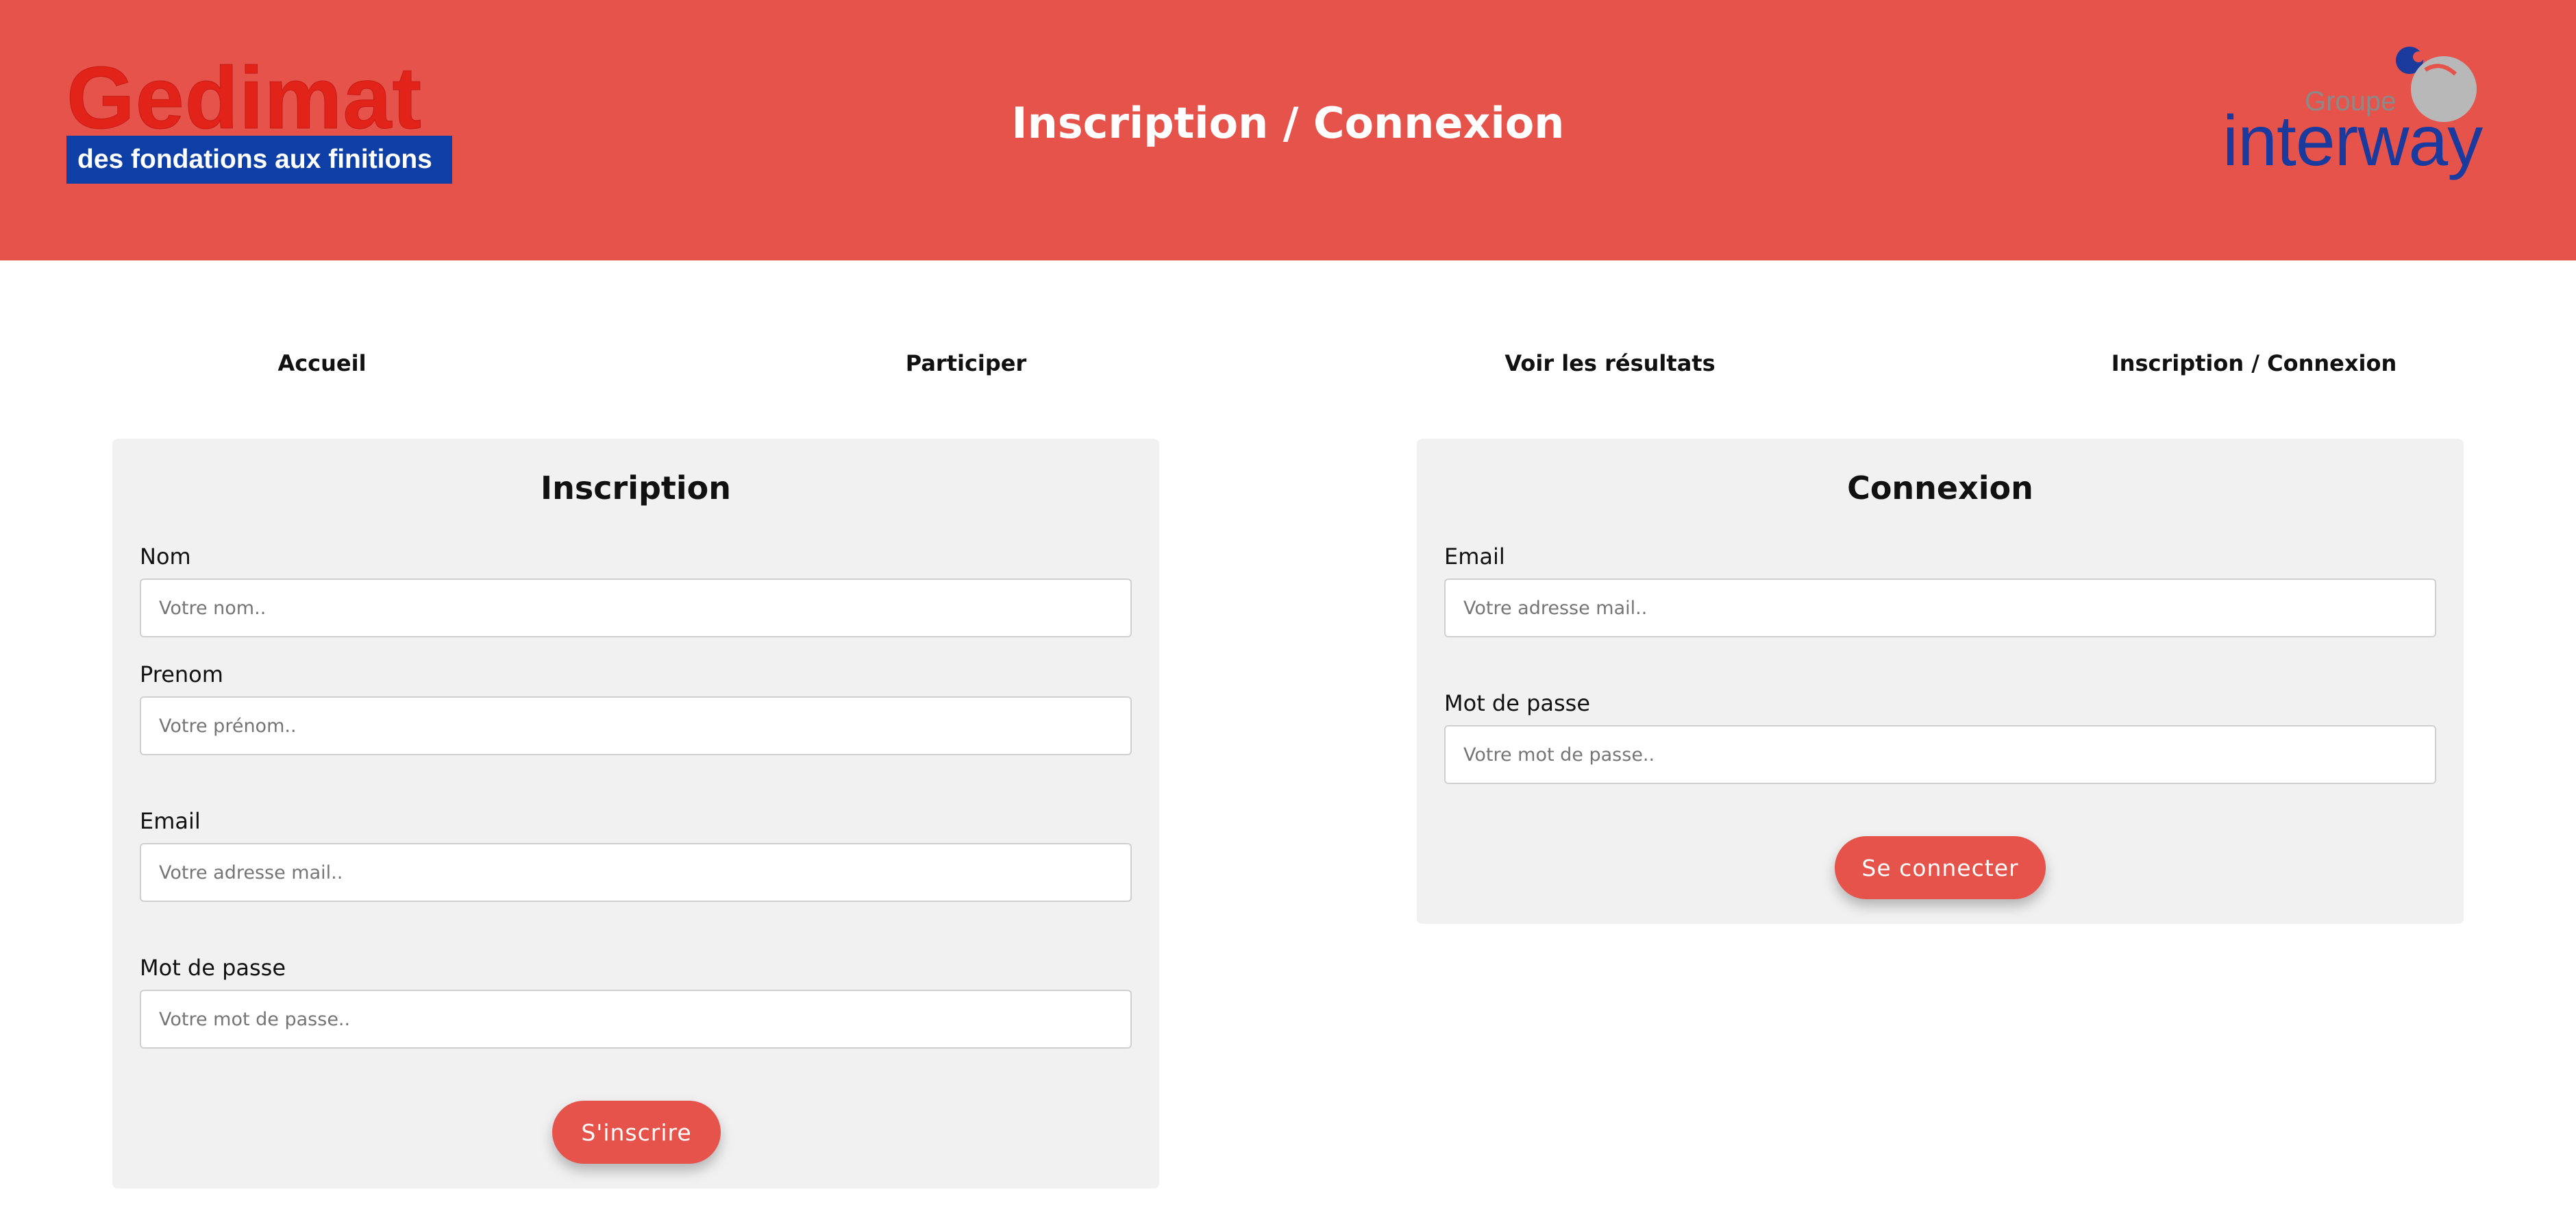  I want to click on inscription-title: Inscription, so click(636, 487).